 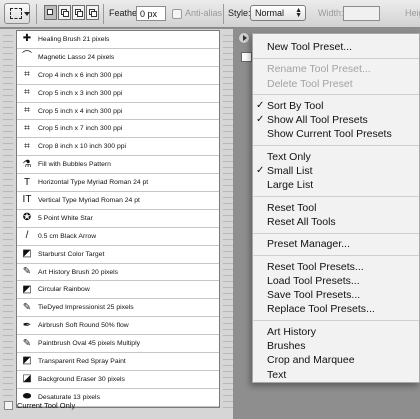 I want to click on selection-mode-group, so click(x=72, y=12).